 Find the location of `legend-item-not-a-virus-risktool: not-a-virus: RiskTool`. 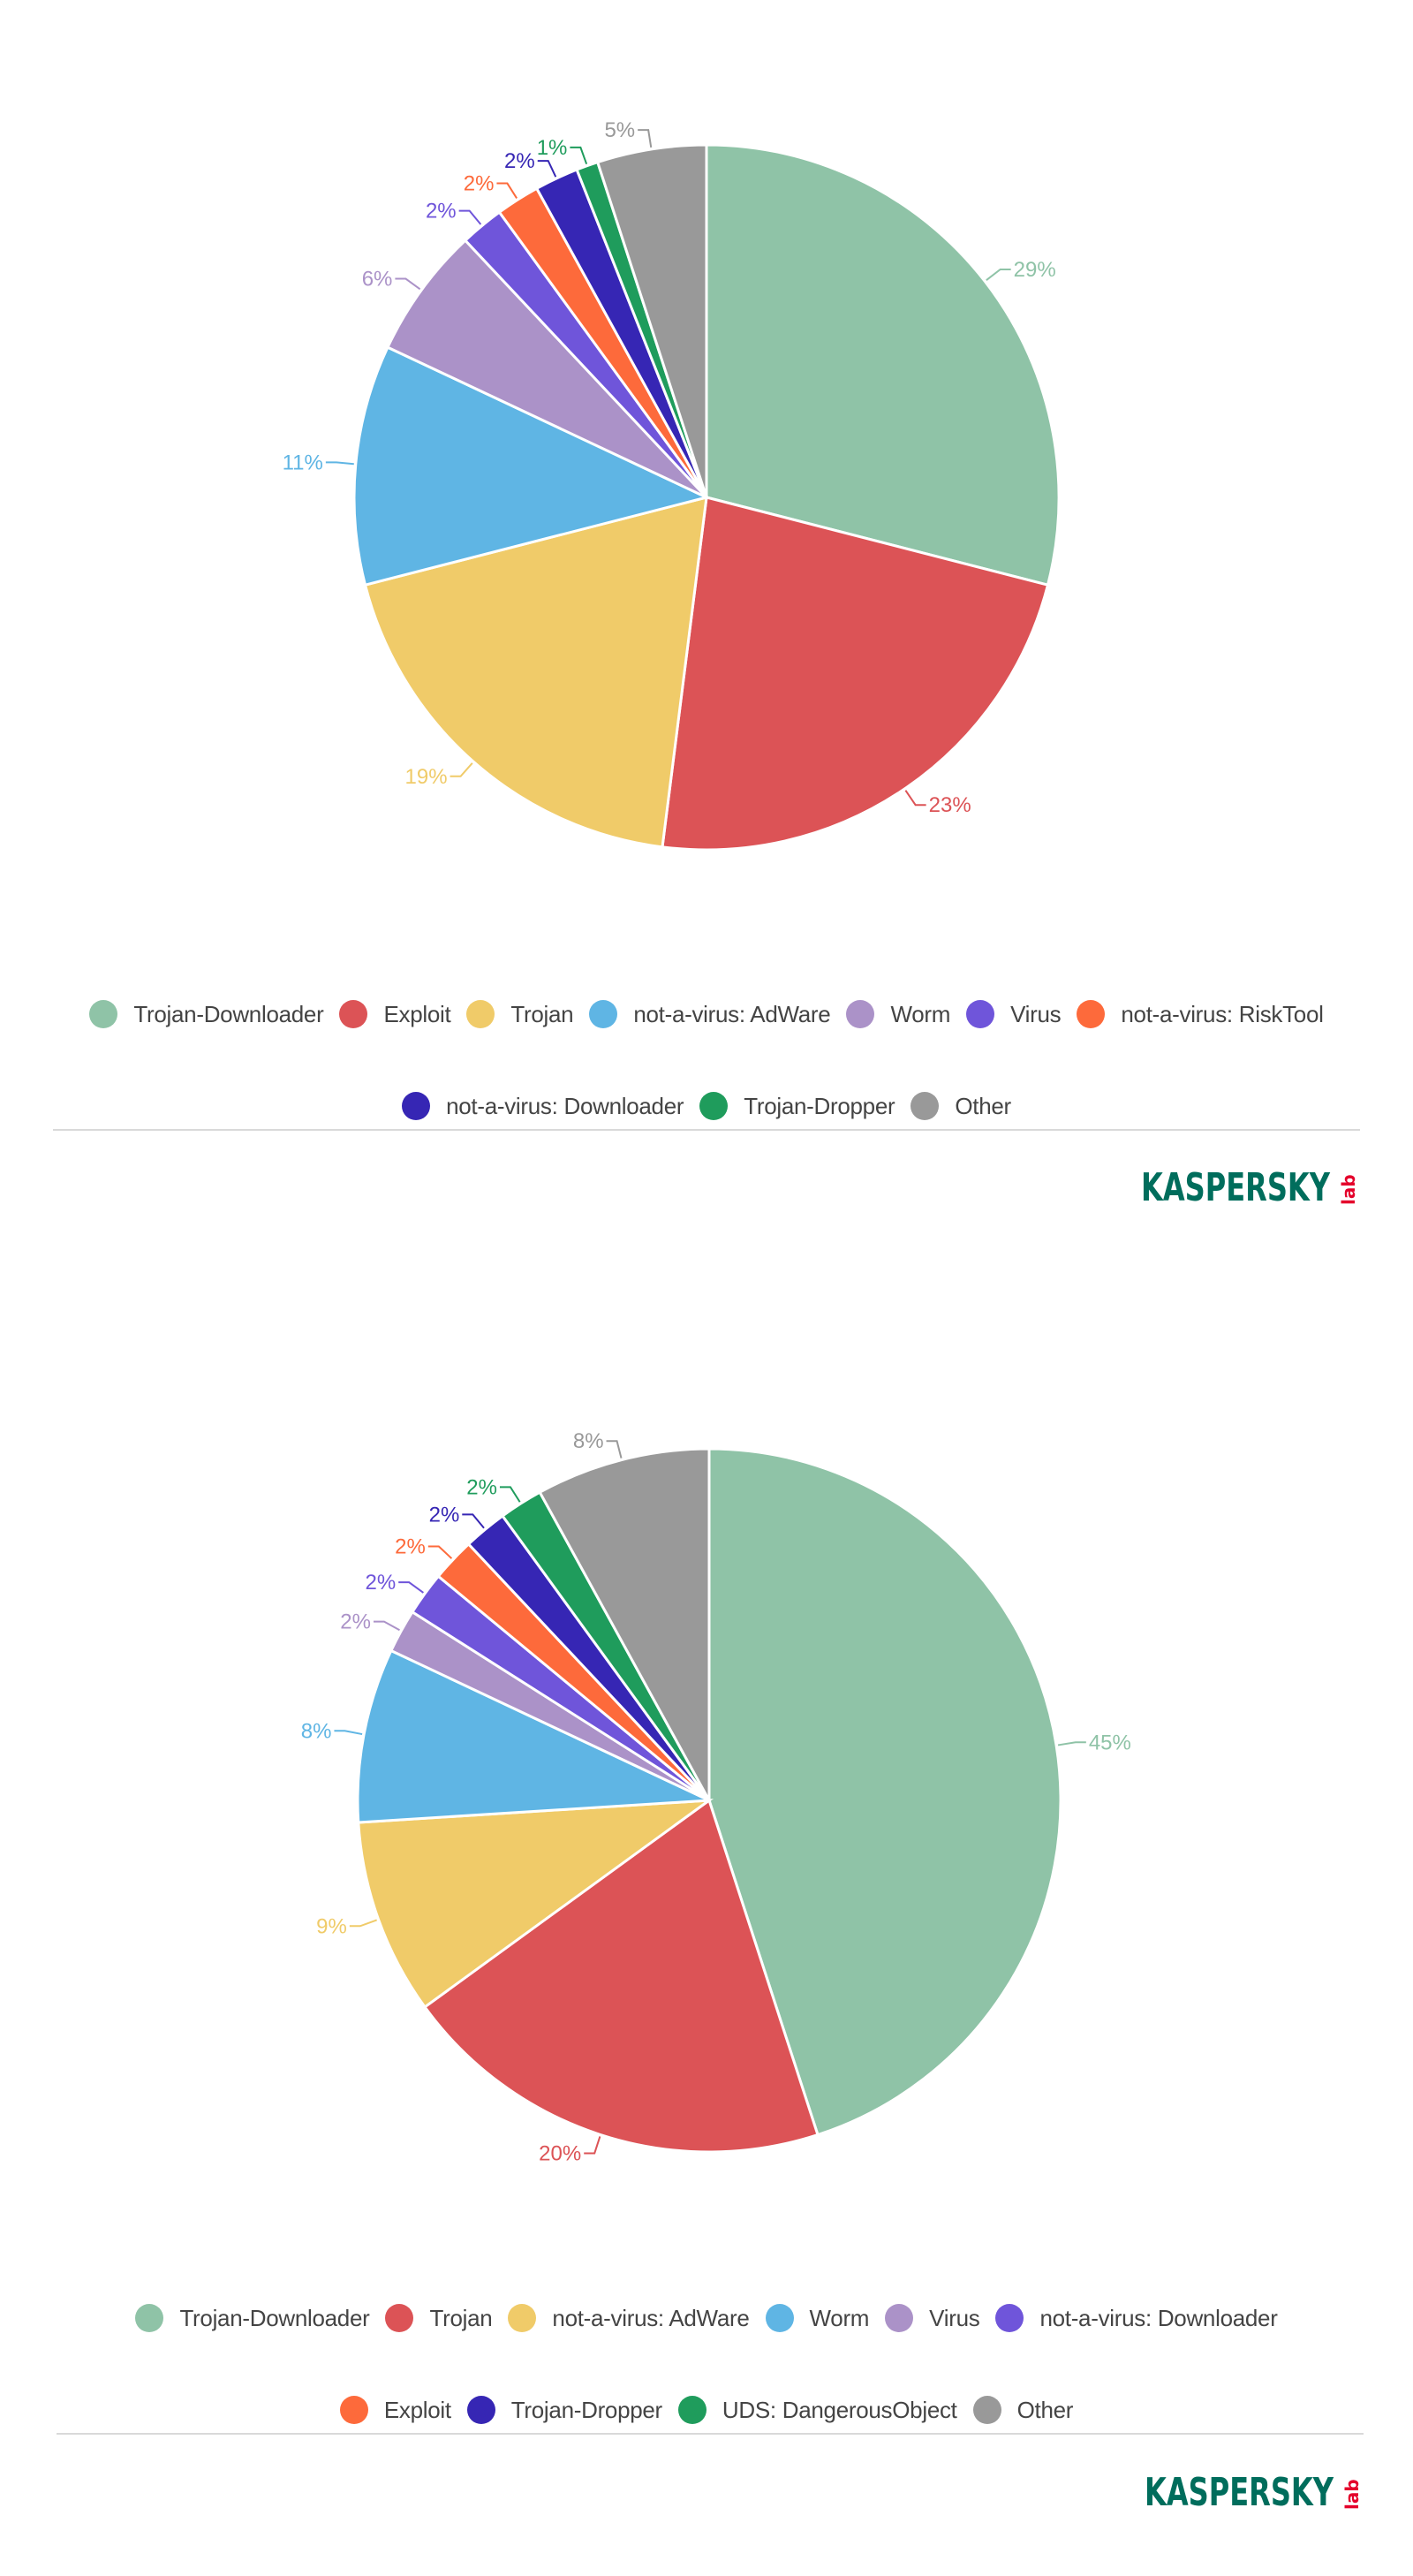

legend-item-not-a-virus-risktool: not-a-virus: RiskTool is located at coordinates (1201, 1014).